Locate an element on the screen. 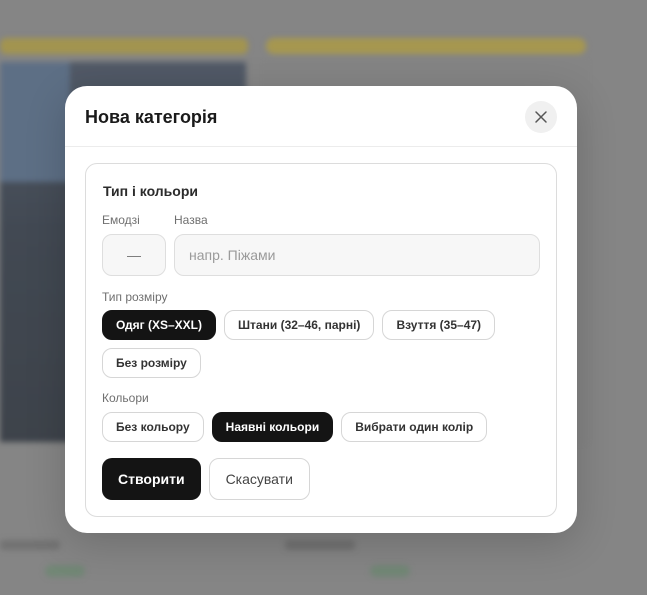  size-type-chip-no-size: Без розміру is located at coordinates (151, 363).